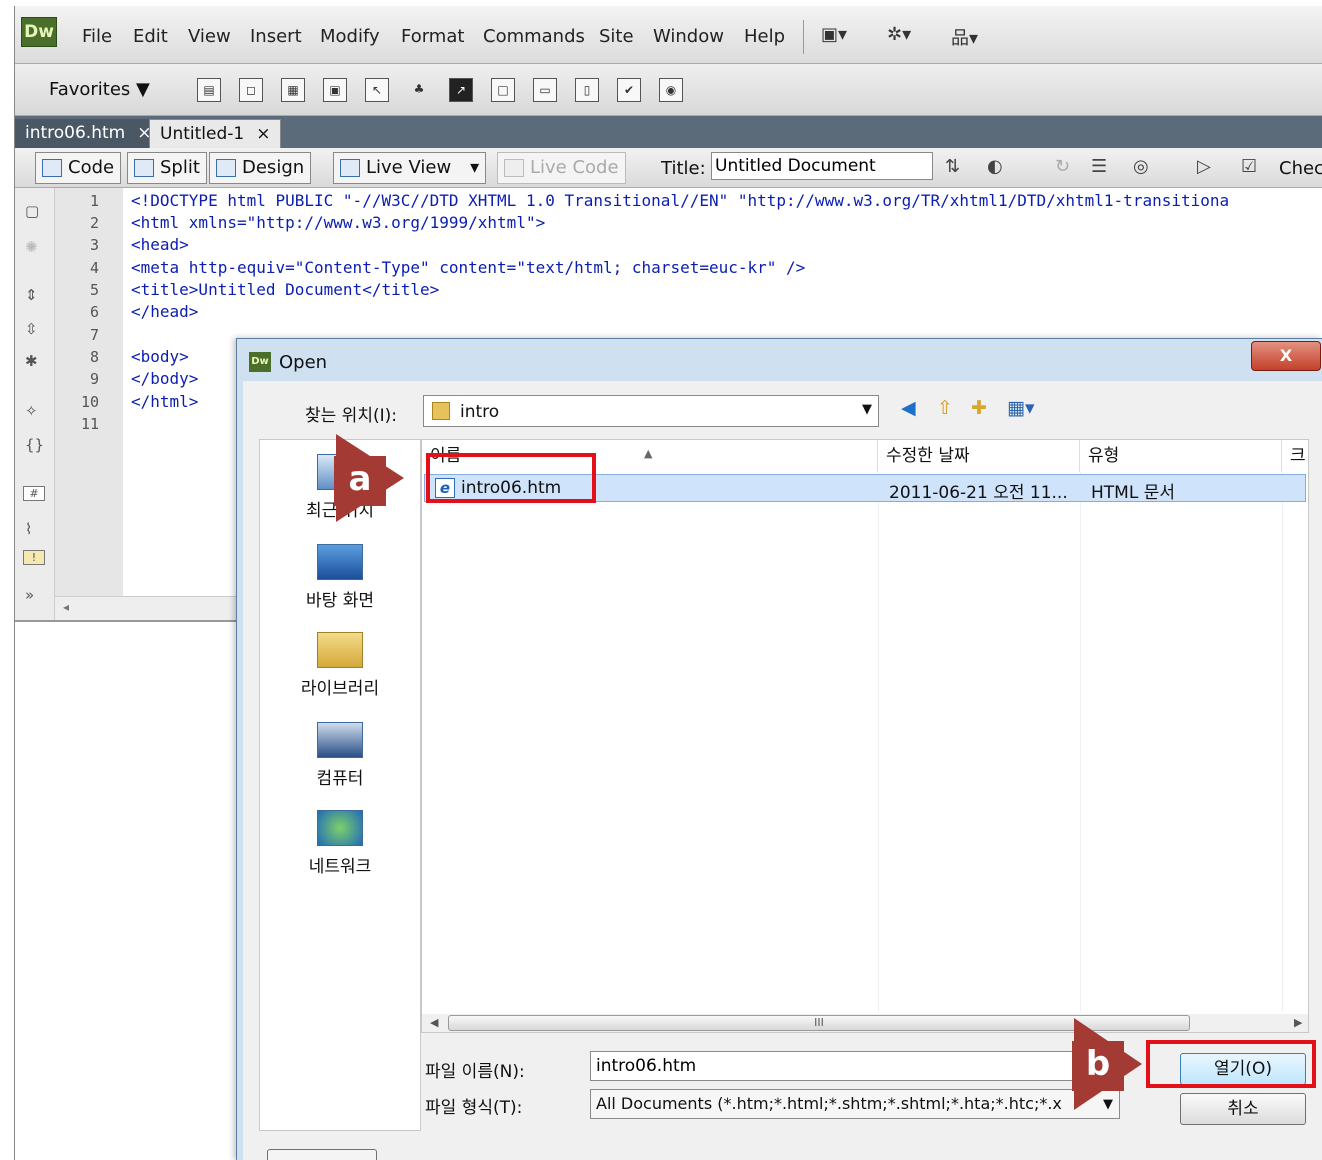  I want to click on up-folder-icon: ⇧, so click(945, 408).